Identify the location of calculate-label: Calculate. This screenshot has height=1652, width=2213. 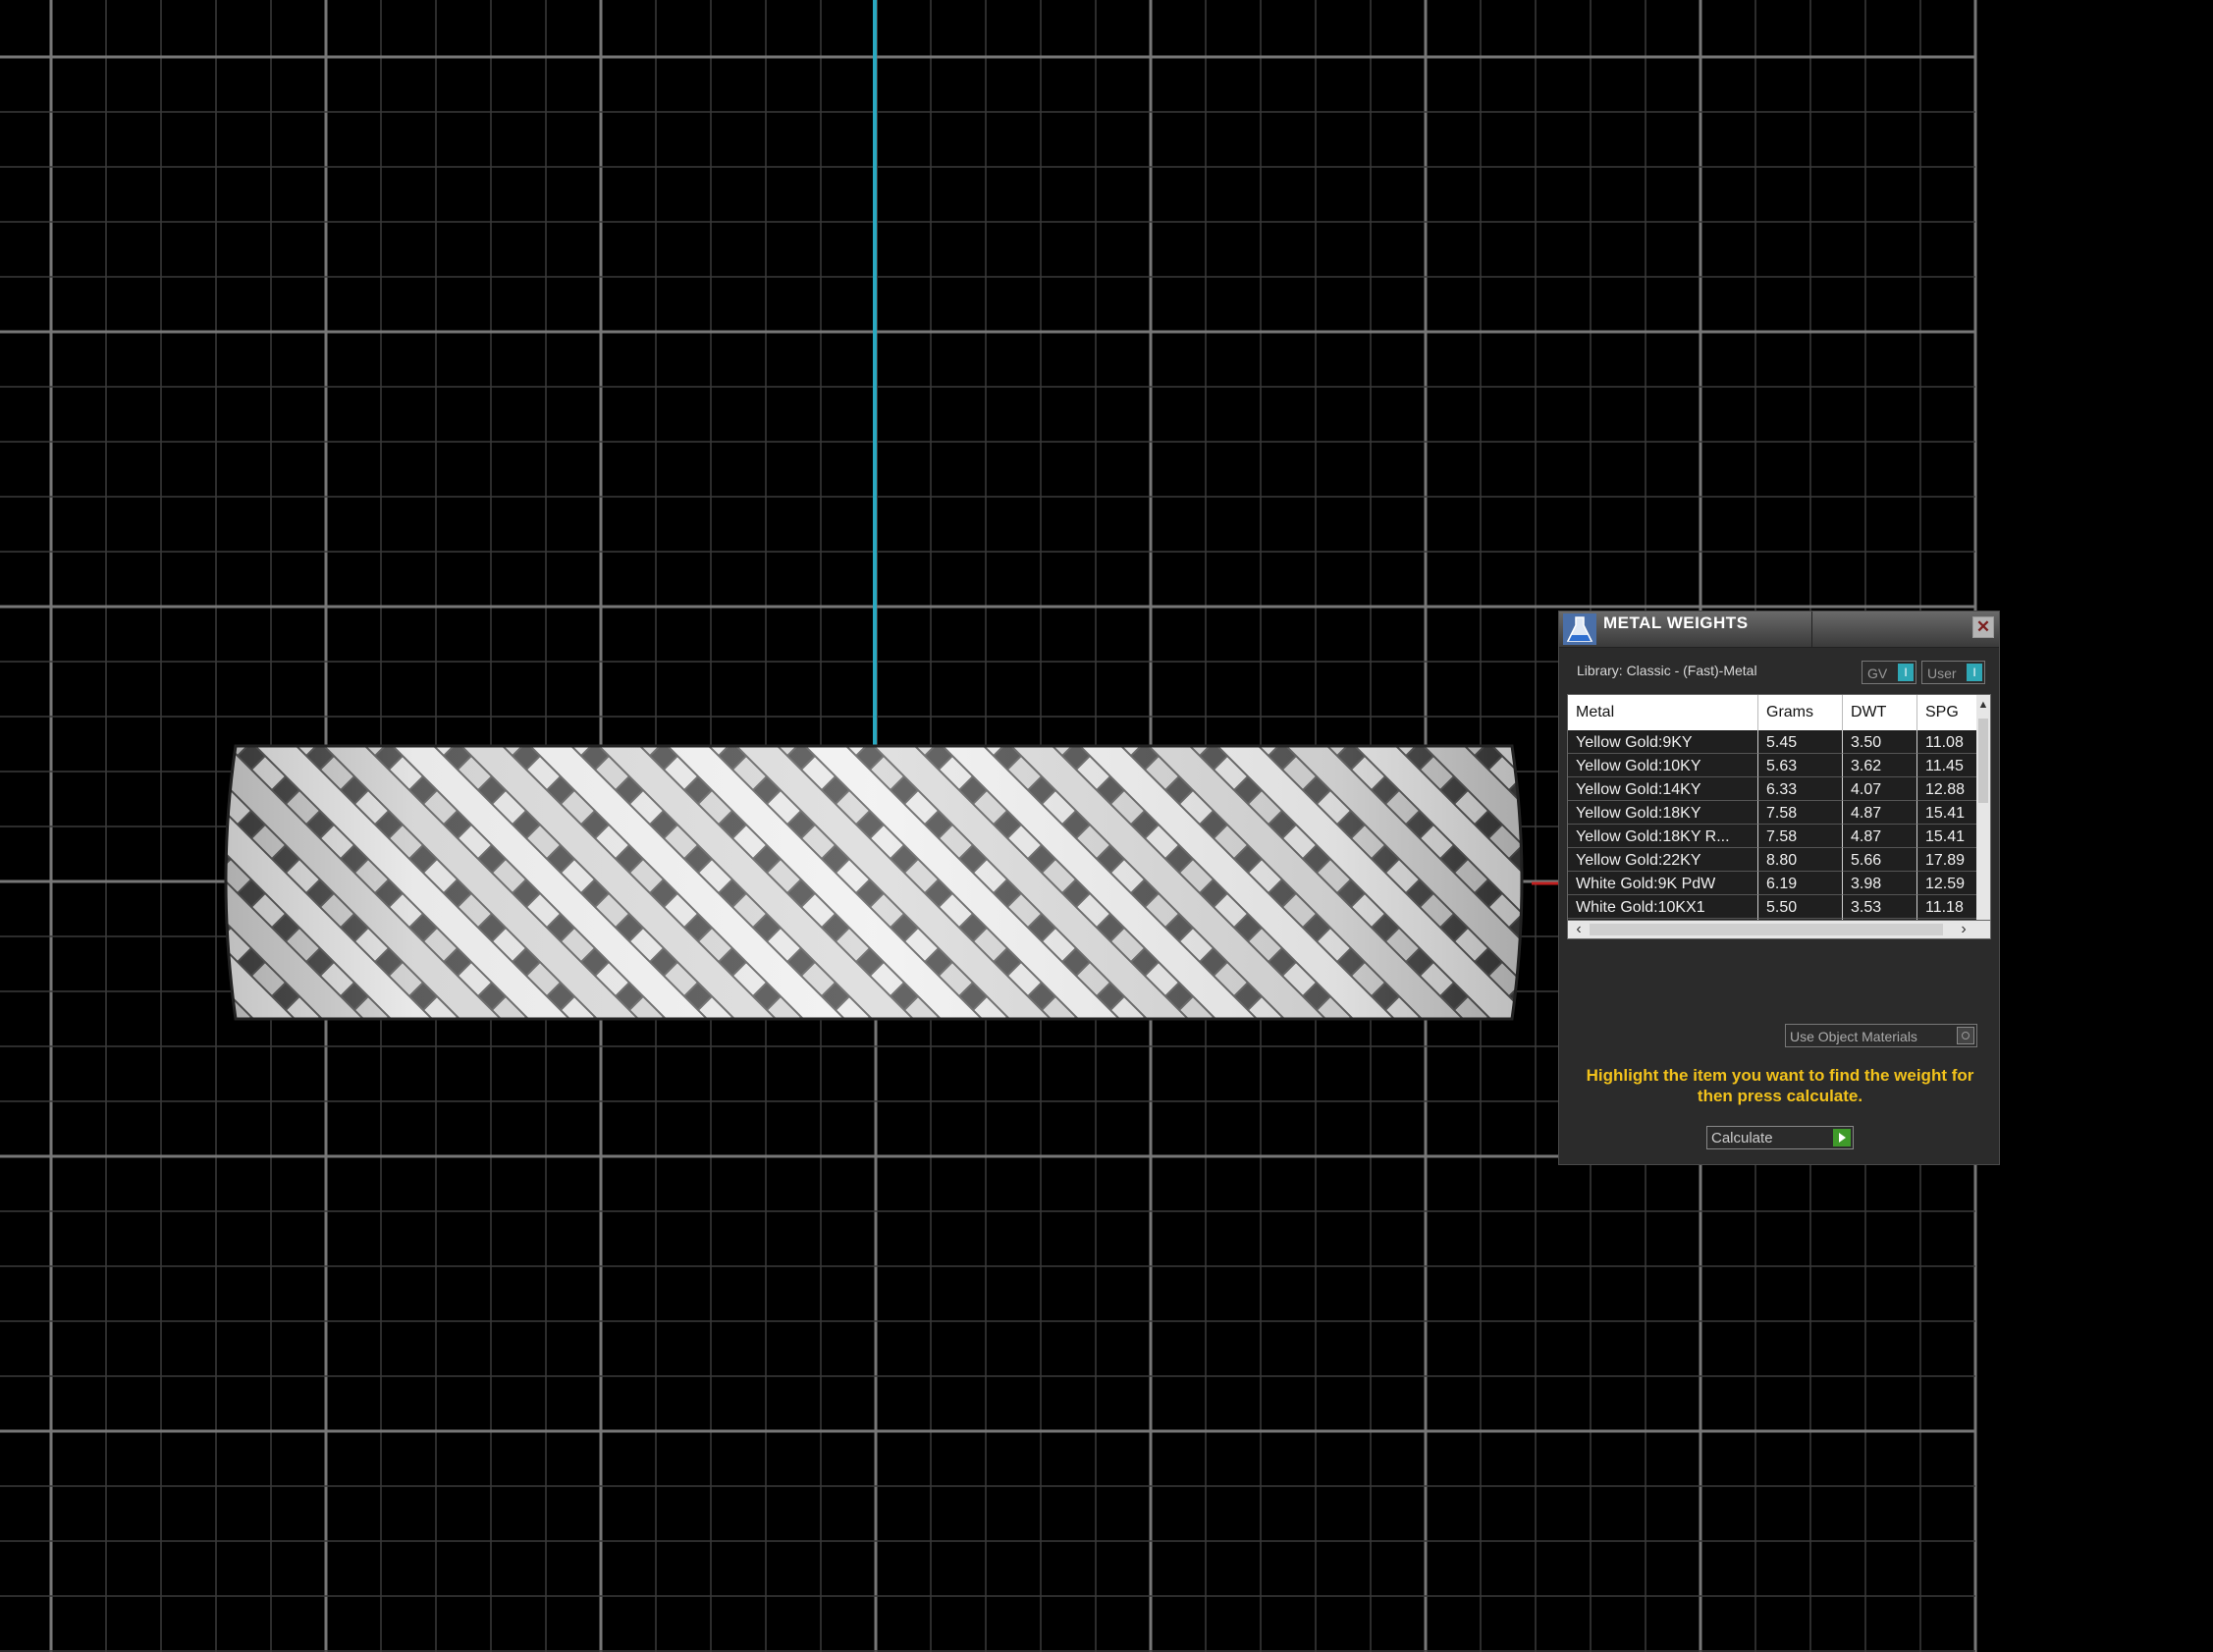
(1742, 1138).